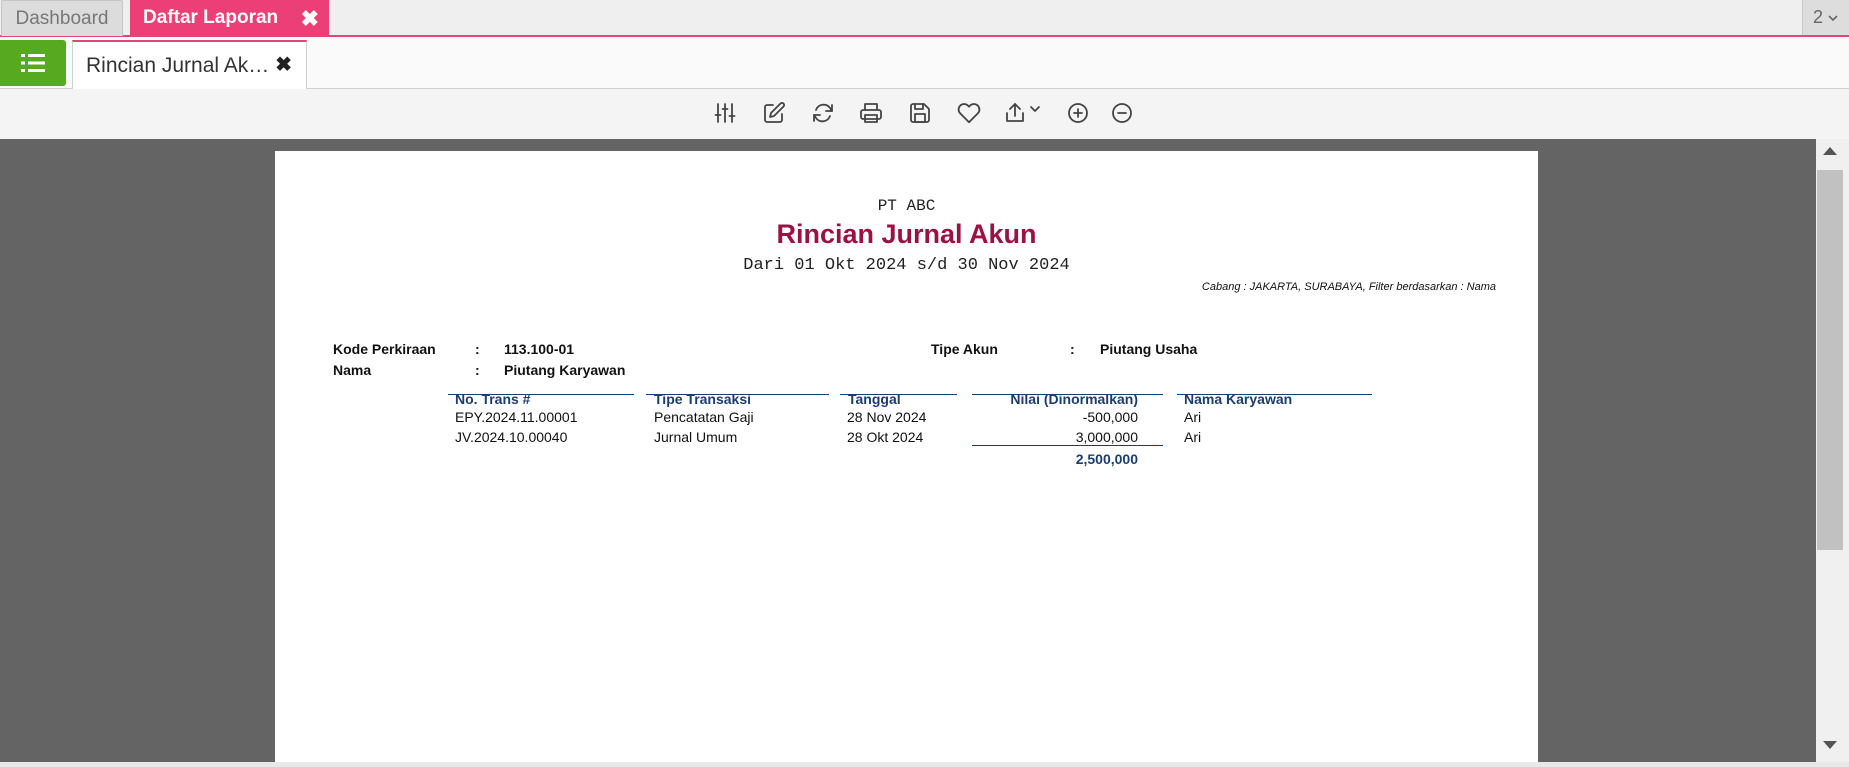  Describe the element at coordinates (1830, 745) in the screenshot. I see `scroll-down-icon` at that location.